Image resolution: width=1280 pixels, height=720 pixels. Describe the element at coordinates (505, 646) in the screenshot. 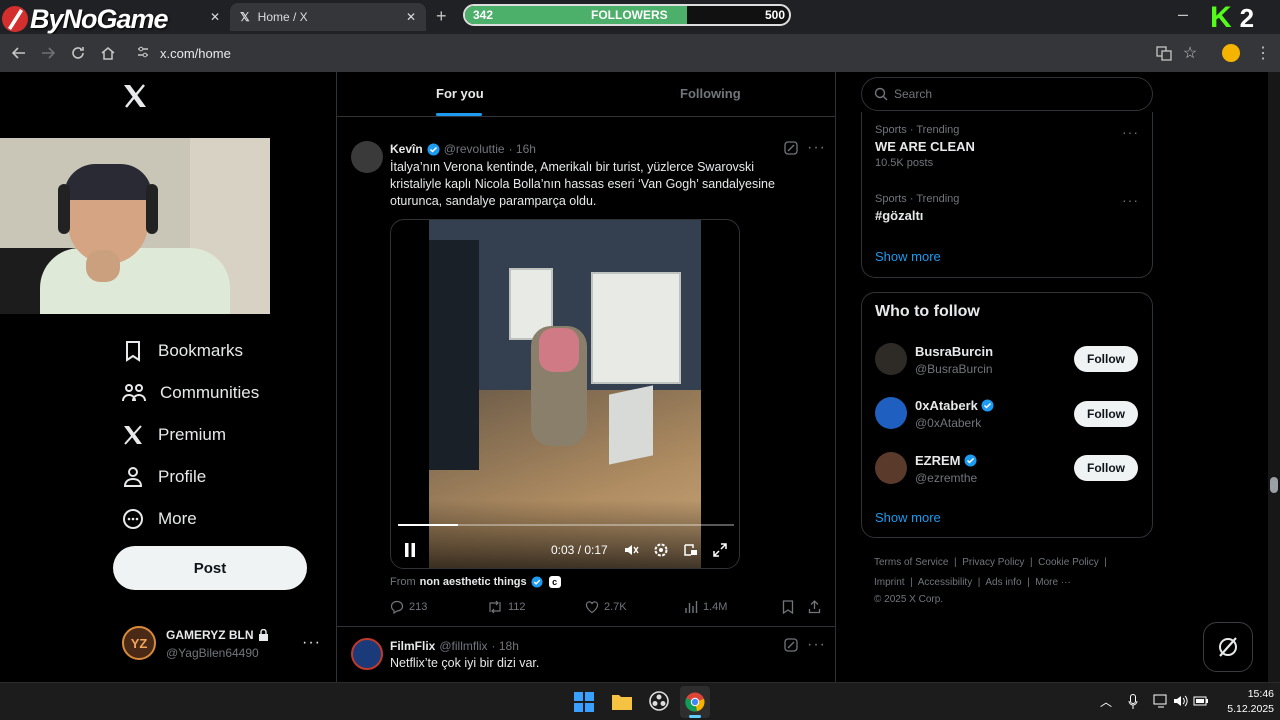

I see `tweet-time: · 18h` at that location.